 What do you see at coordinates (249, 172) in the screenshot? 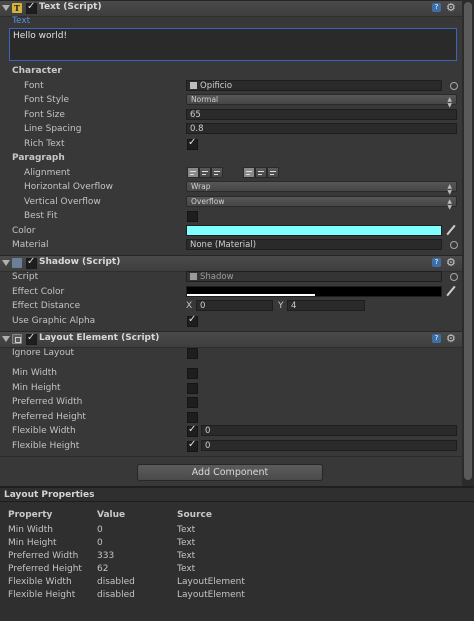
I see `align-top-button` at bounding box center [249, 172].